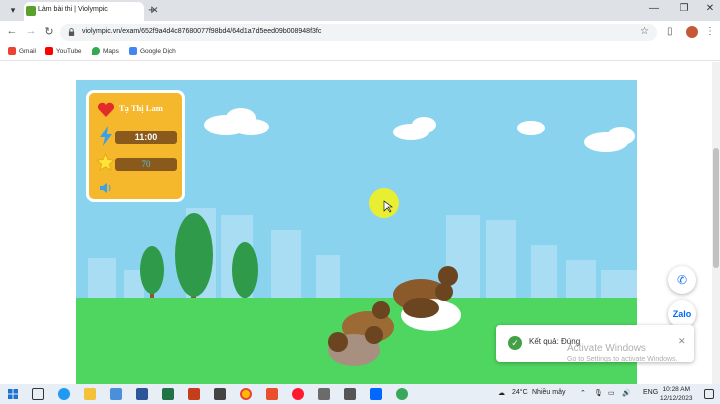  I want to click on youtube-icon, so click(49, 51).